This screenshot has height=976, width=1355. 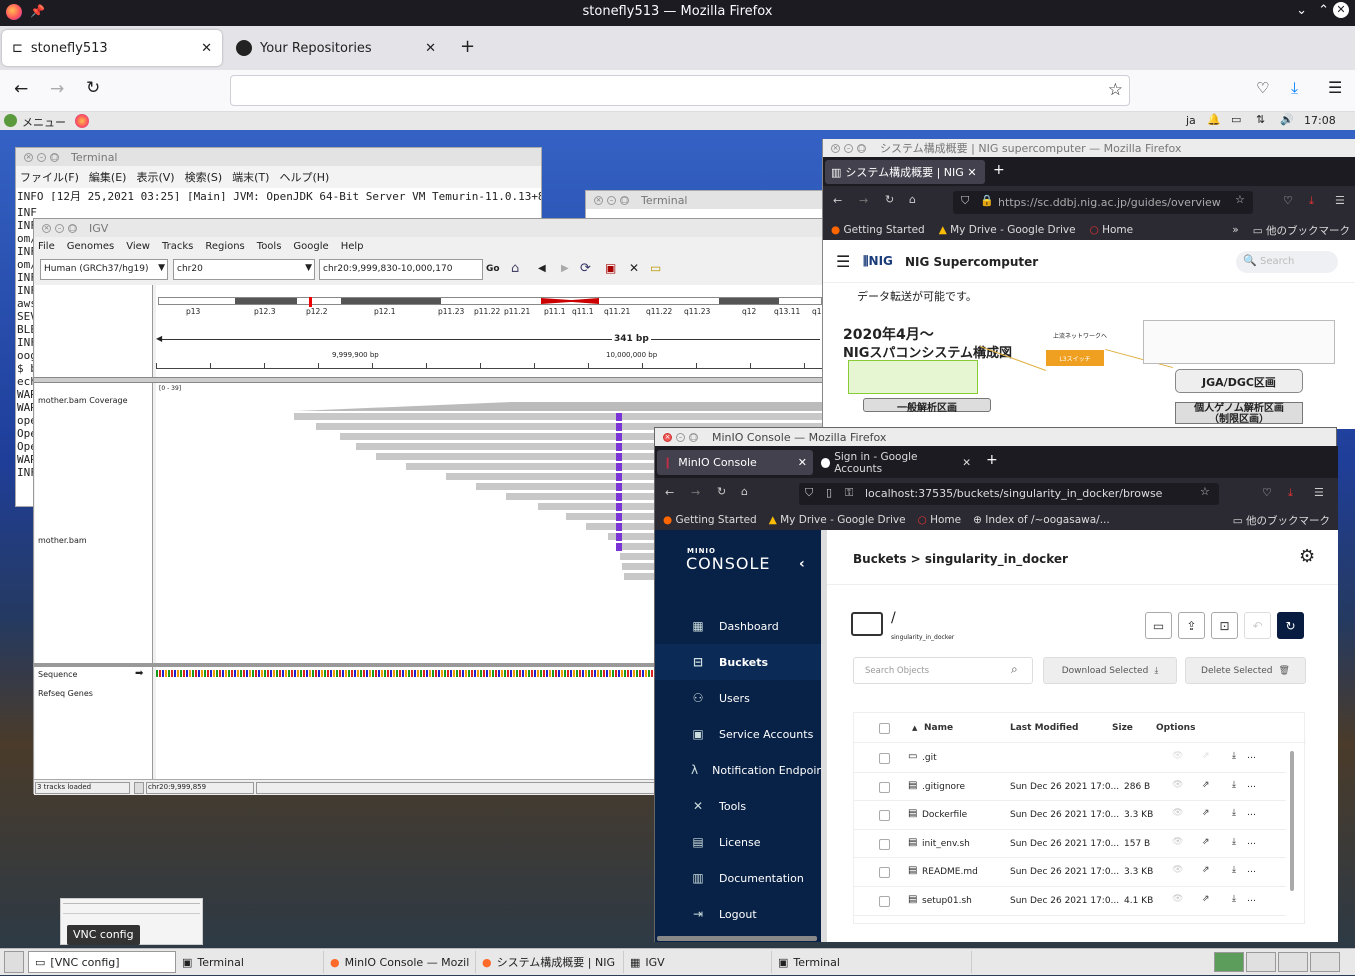 I want to click on hamburger-menu-icon: ☰, so click(x=1340, y=200).